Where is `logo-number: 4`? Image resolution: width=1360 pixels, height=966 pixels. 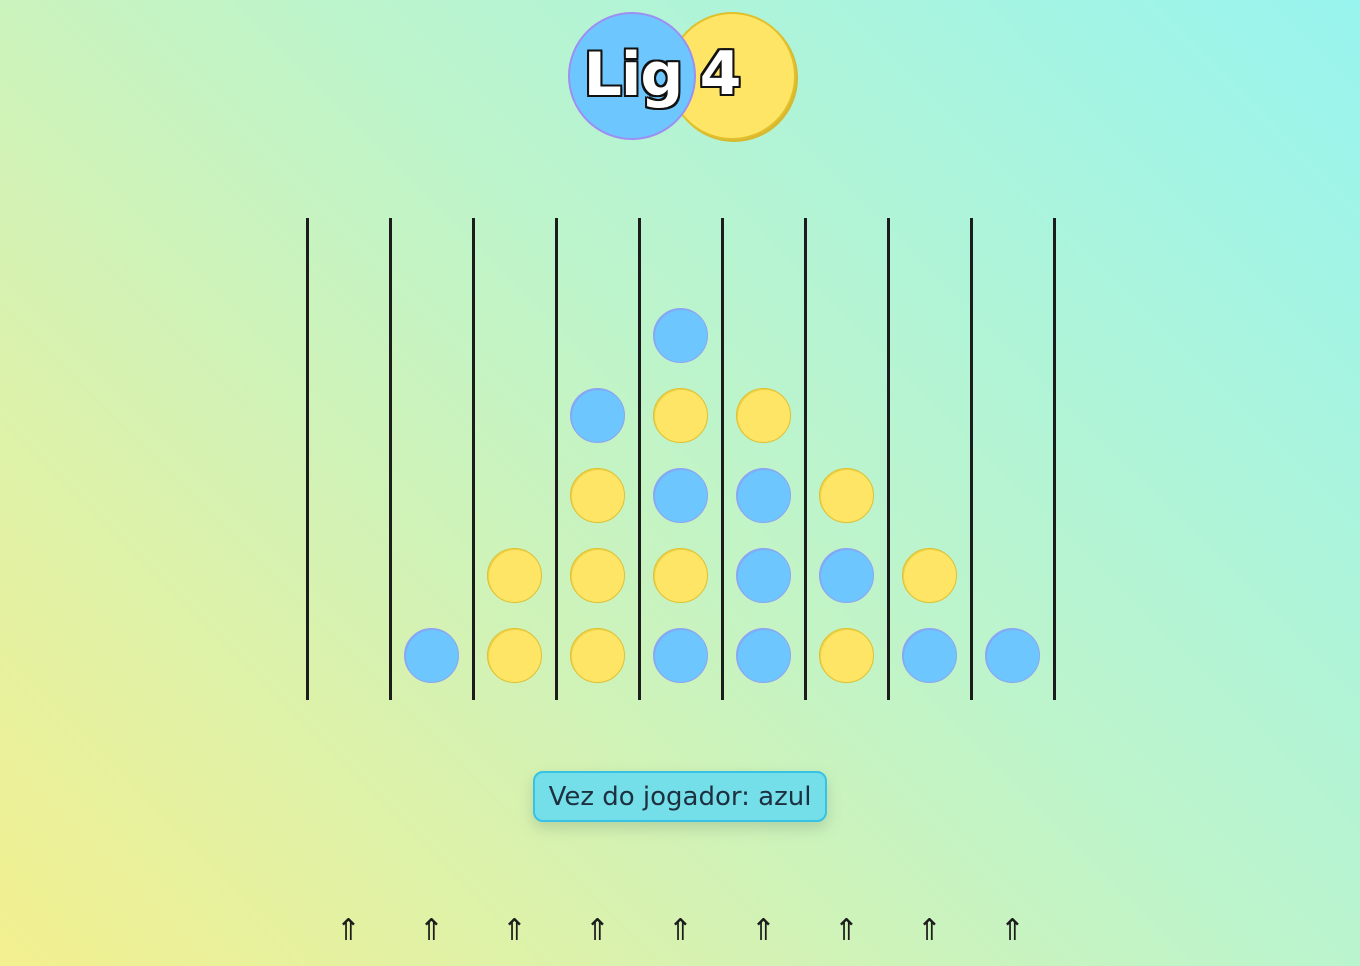 logo-number: 4 is located at coordinates (720, 74).